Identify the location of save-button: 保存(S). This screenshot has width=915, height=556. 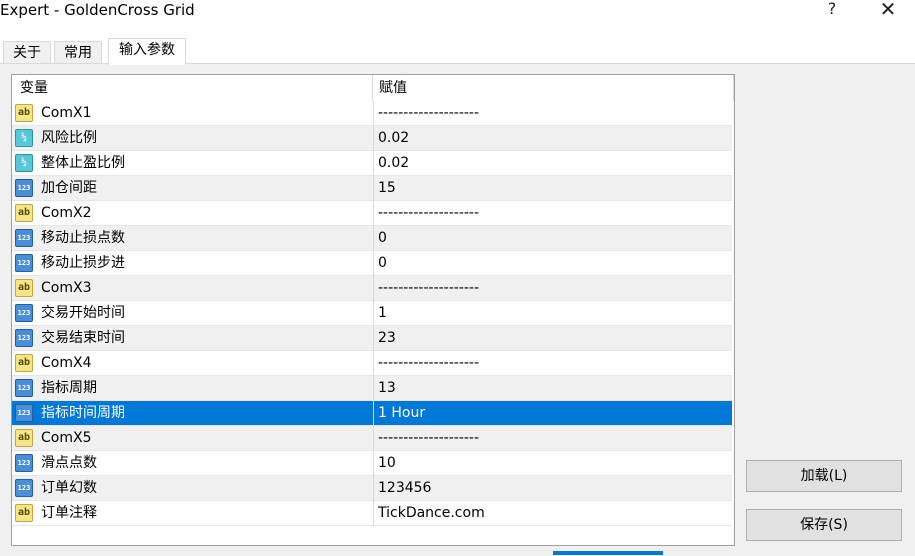
(824, 525).